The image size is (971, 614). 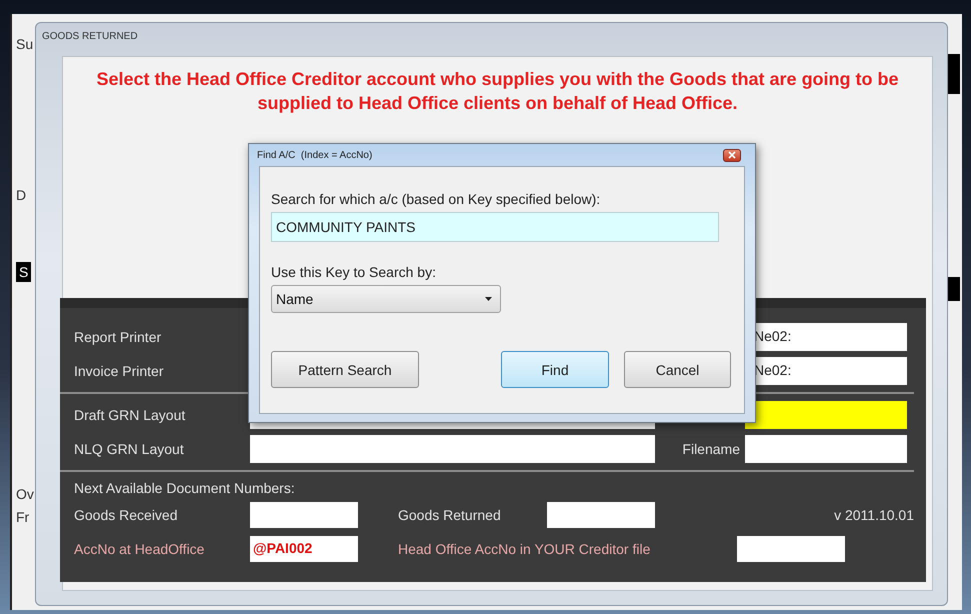 What do you see at coordinates (90, 37) in the screenshot?
I see `window-title: GOODS RETURNED` at bounding box center [90, 37].